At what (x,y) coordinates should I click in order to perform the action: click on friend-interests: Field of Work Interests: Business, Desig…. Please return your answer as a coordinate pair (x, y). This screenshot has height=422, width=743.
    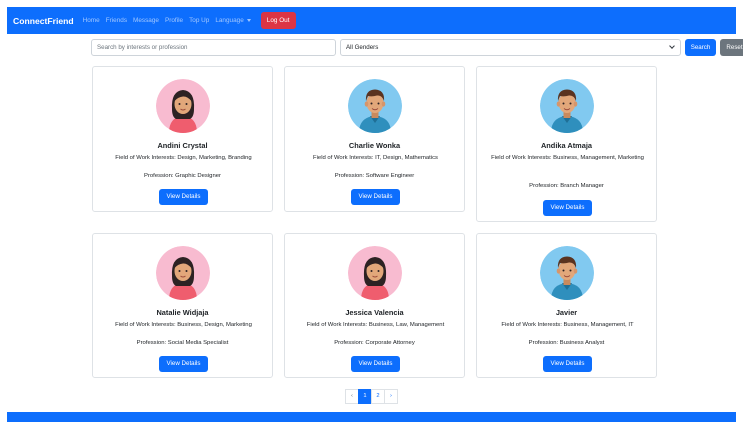
    Looking at the image, I should click on (183, 325).